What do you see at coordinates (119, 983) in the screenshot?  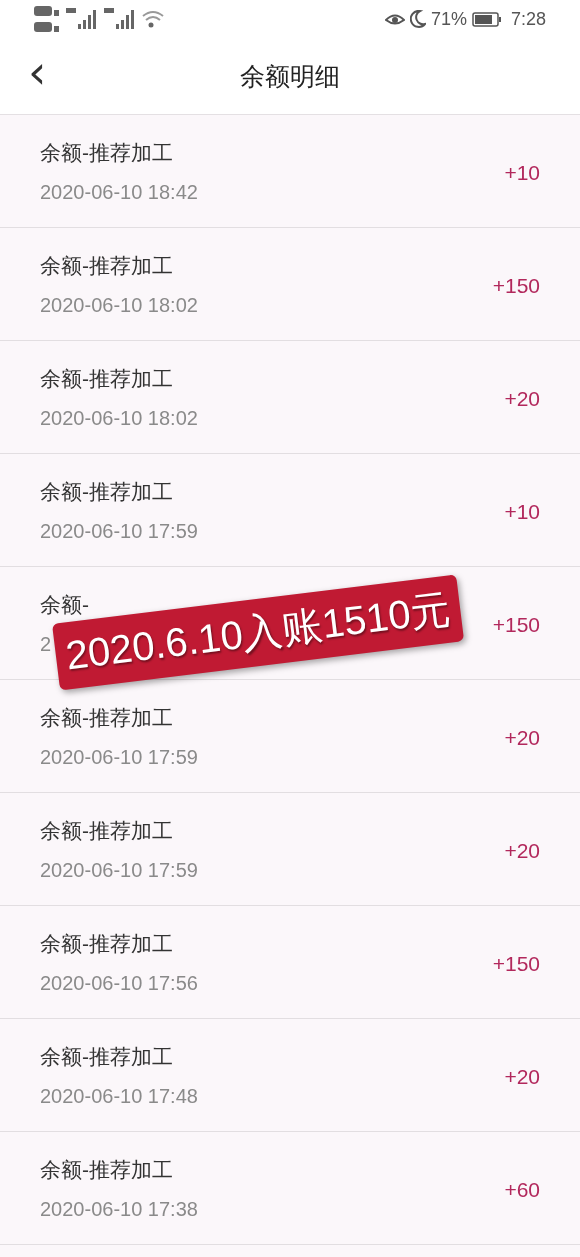 I see `entry-date: 2020-06-10 17:56` at bounding box center [119, 983].